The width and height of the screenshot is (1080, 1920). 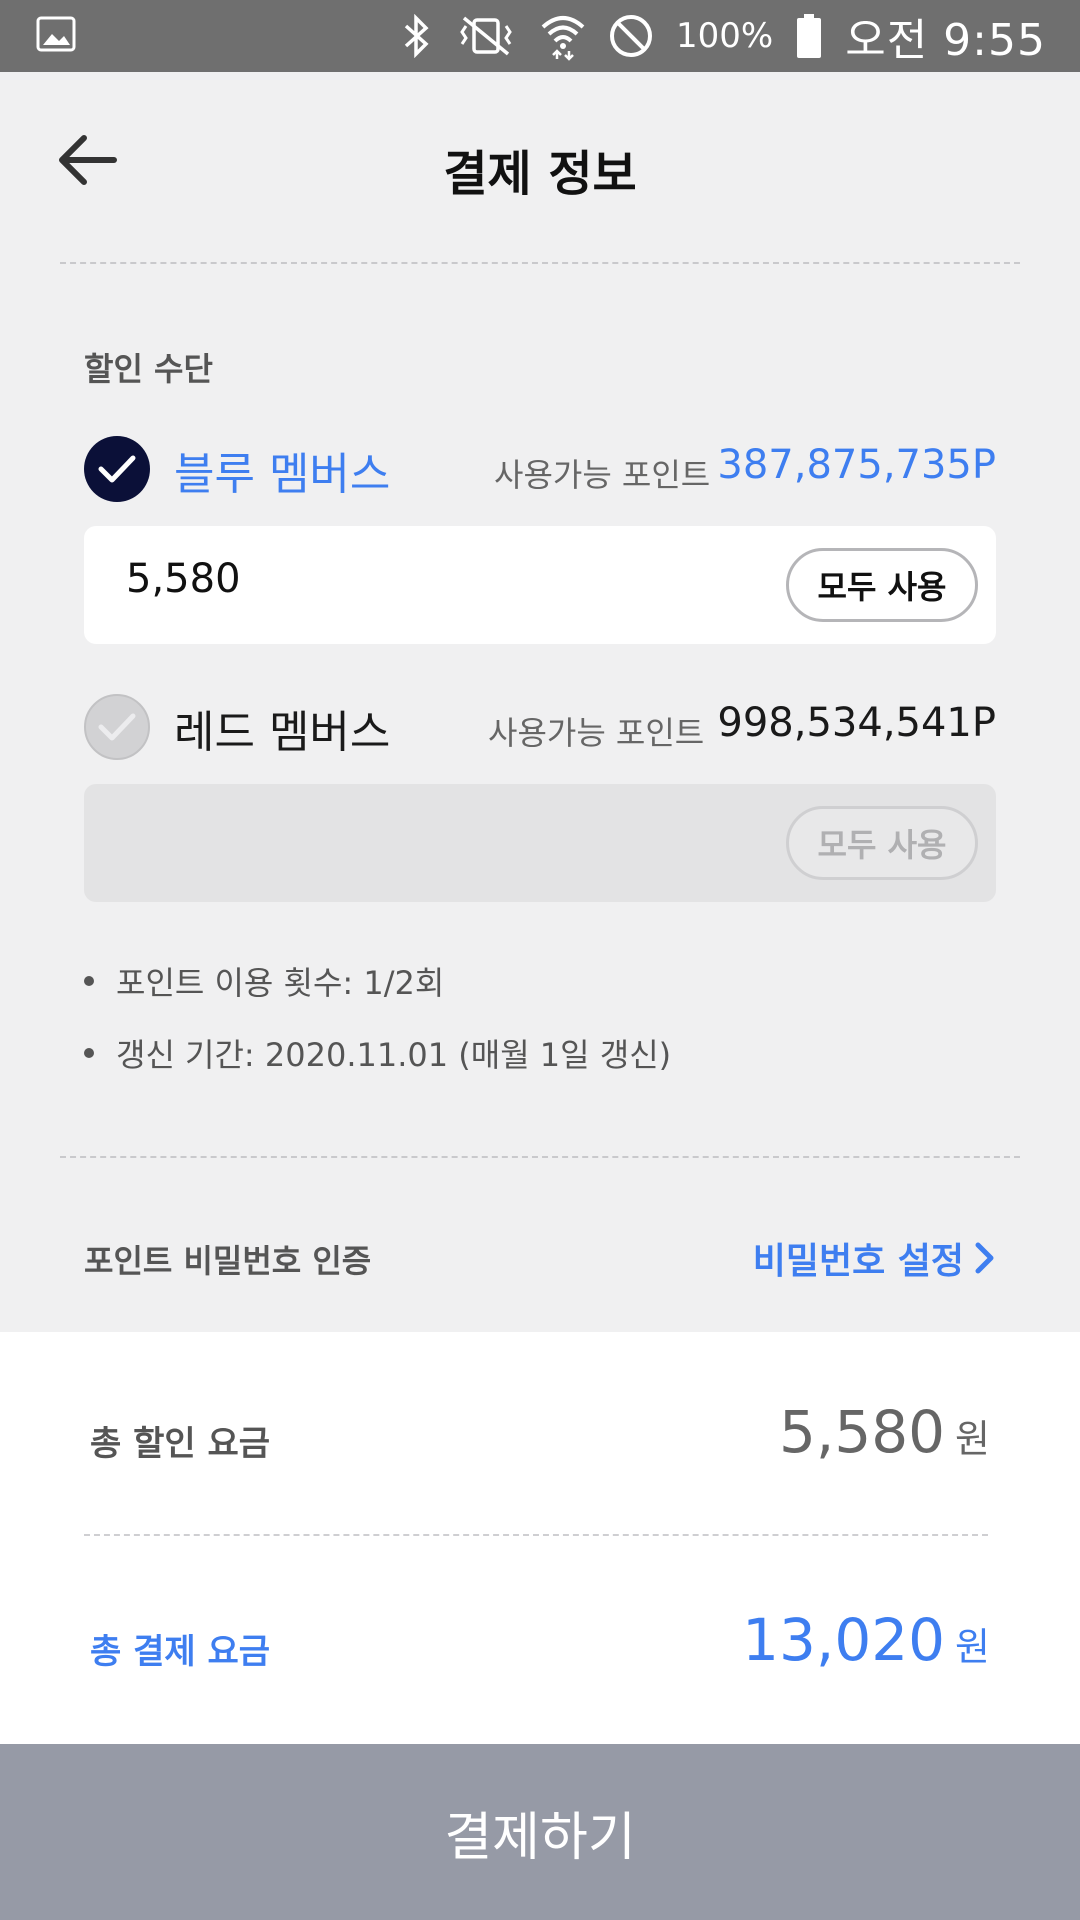 I want to click on note-text: 포인트 이용 횟수: 1/2회, so click(x=280, y=983).